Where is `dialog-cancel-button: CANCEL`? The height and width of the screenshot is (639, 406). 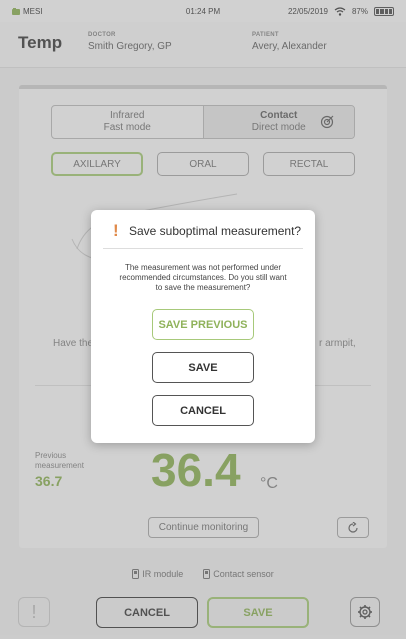 dialog-cancel-button: CANCEL is located at coordinates (203, 410).